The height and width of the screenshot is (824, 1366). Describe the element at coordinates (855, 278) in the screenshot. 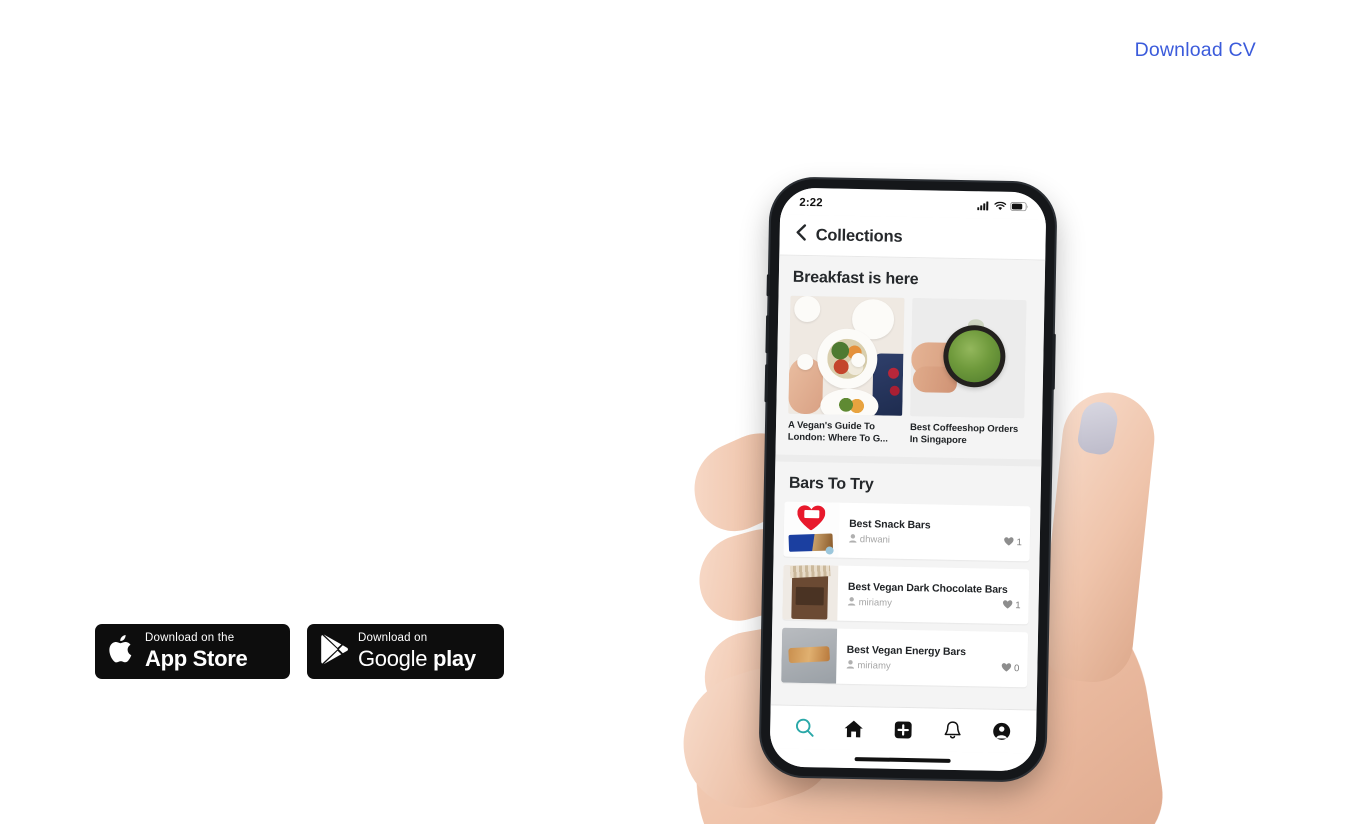

I see `section-title-breakfast: Breakfast is here` at that location.